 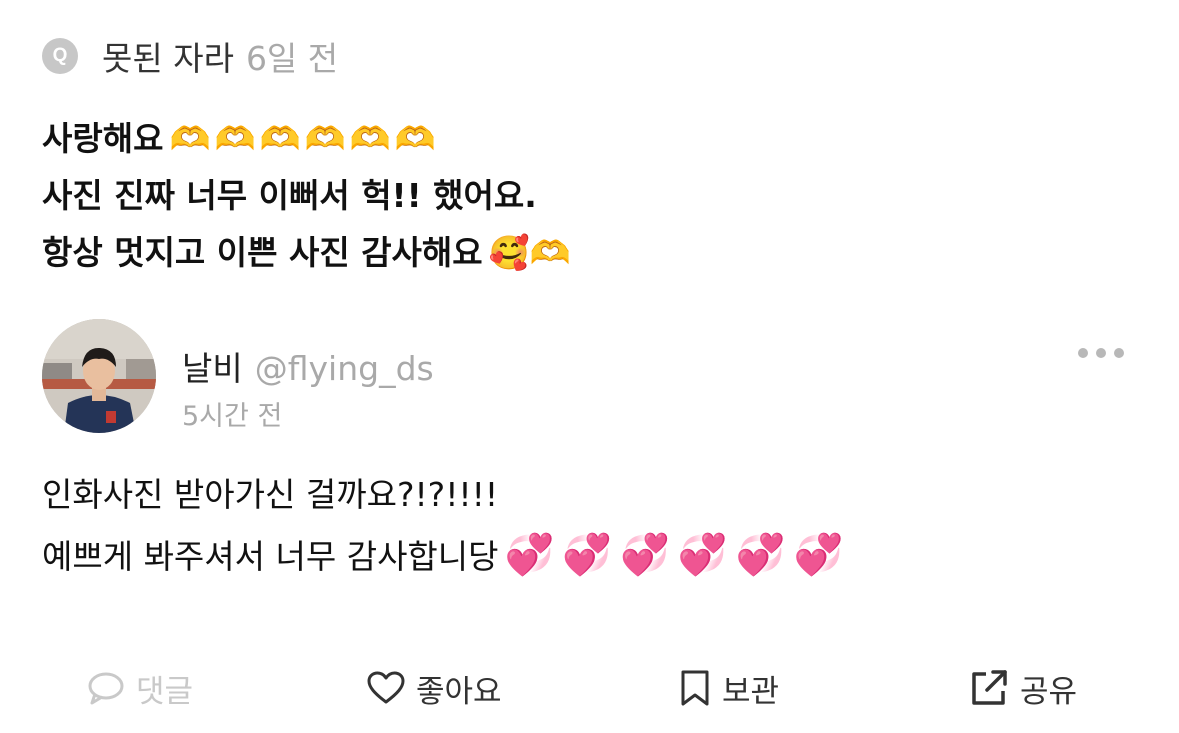 I want to click on question-badge-icon: Q, so click(x=60, y=56).